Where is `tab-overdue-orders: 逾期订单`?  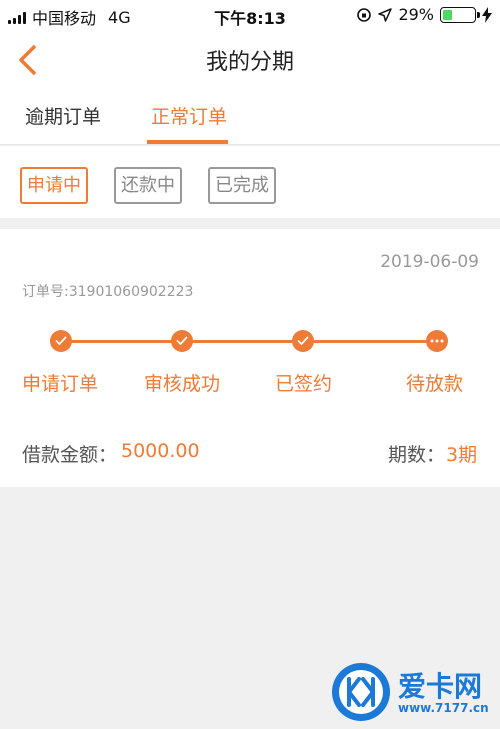
tab-overdue-orders: 逾期订单 is located at coordinates (63, 115).